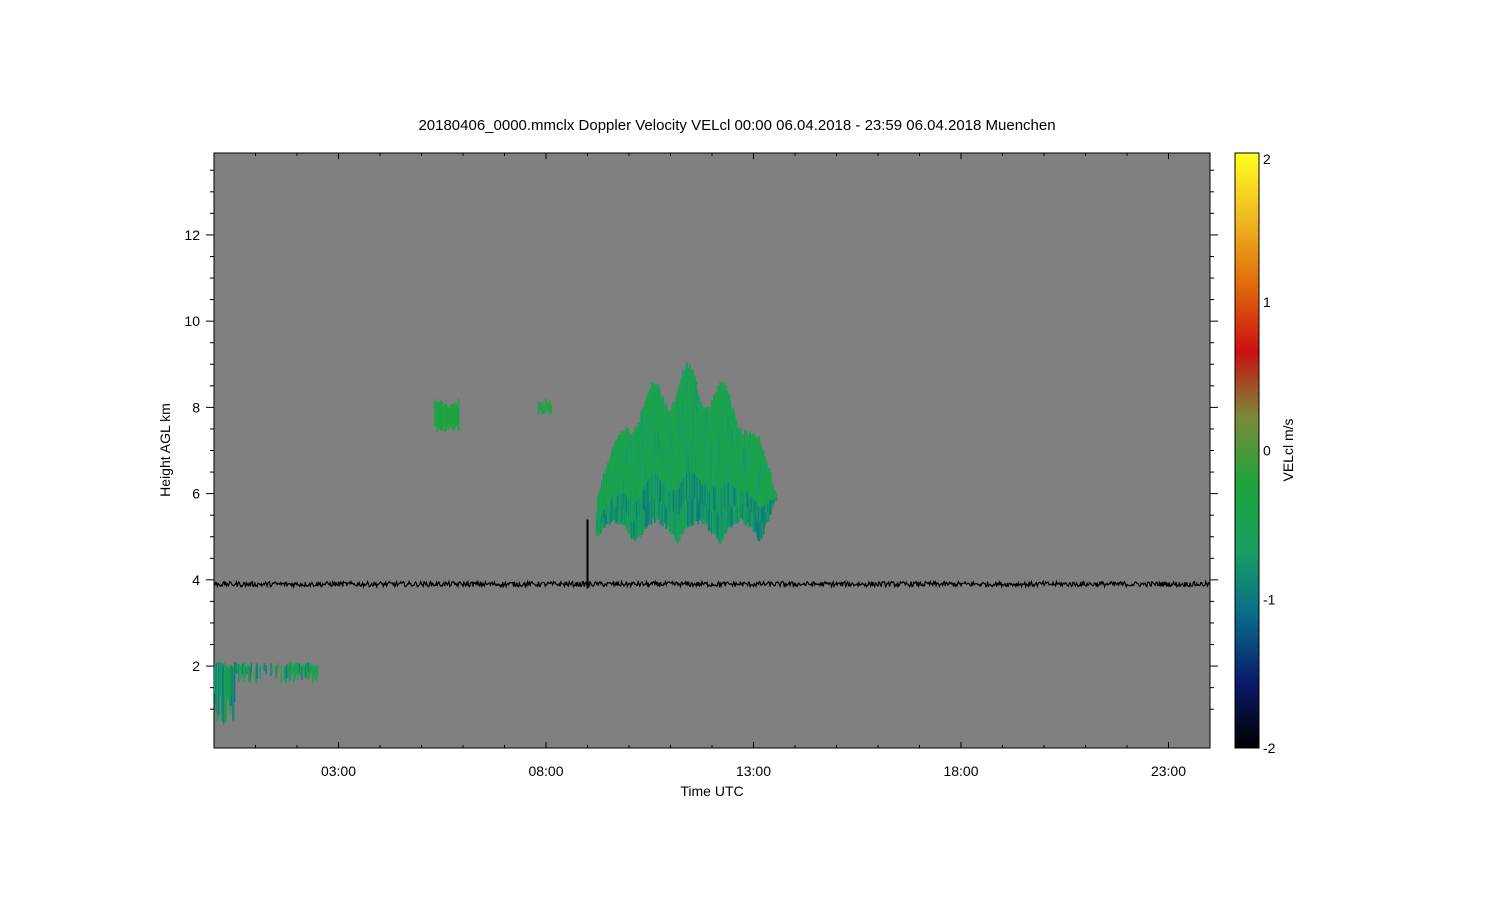 The height and width of the screenshot is (900, 1500). What do you see at coordinates (196, 666) in the screenshot?
I see `y-tick-label: 2` at bounding box center [196, 666].